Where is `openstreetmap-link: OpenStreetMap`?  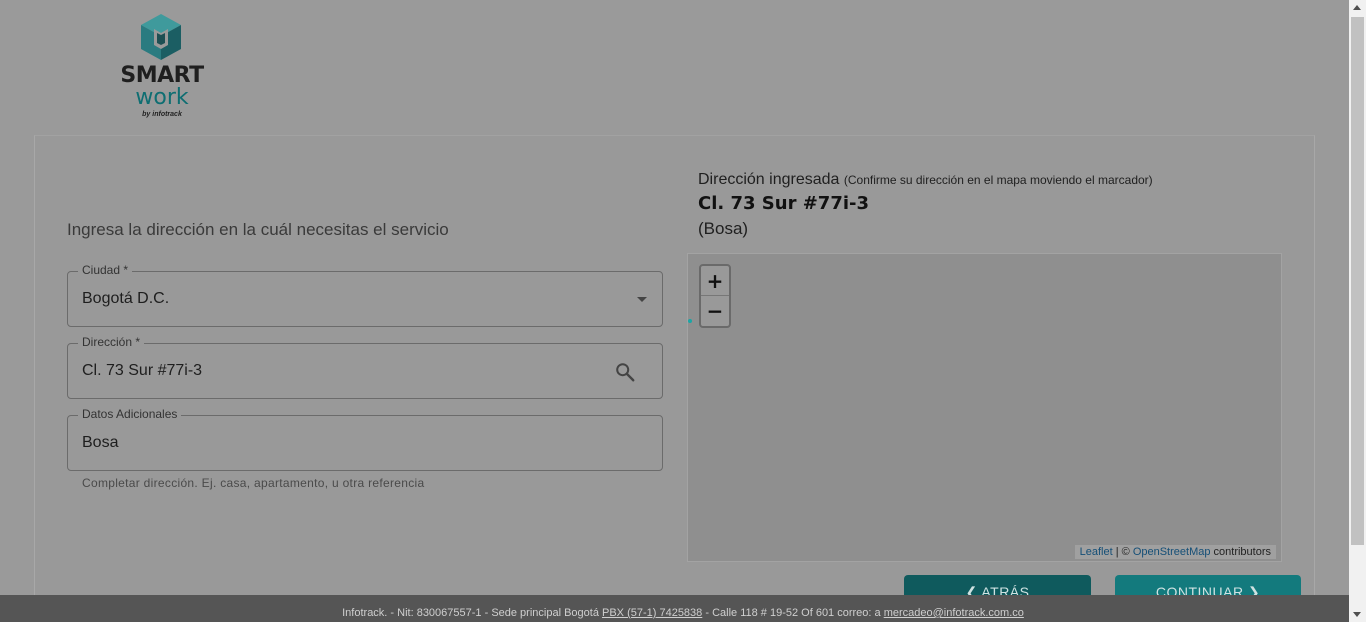 openstreetmap-link: OpenStreetMap is located at coordinates (1172, 552).